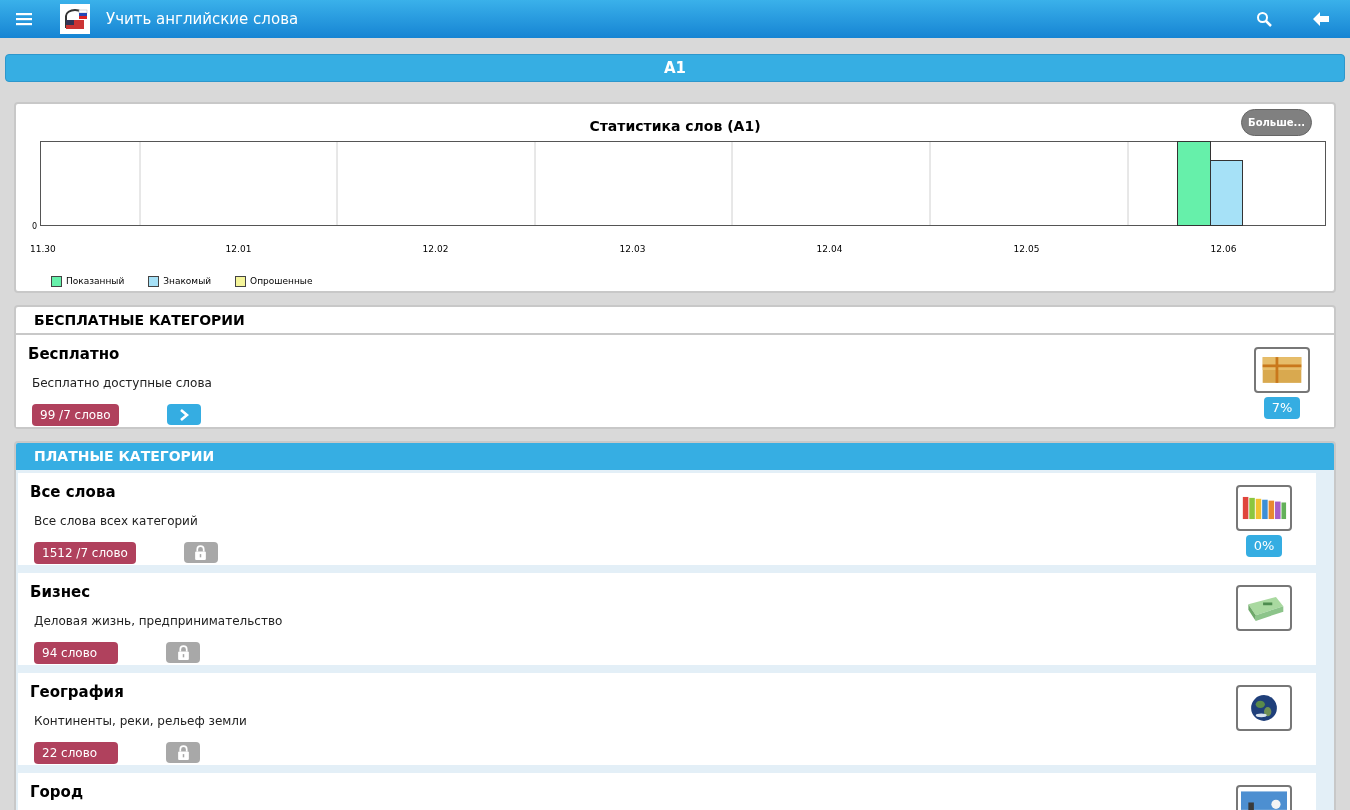 The height and width of the screenshot is (810, 1350). I want to click on menu-icon, so click(24, 19).